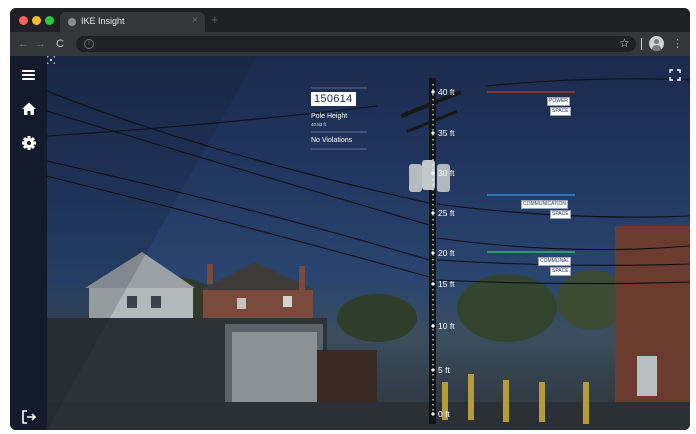 The image size is (696, 434). I want to click on close-window-button, so click(23, 20).